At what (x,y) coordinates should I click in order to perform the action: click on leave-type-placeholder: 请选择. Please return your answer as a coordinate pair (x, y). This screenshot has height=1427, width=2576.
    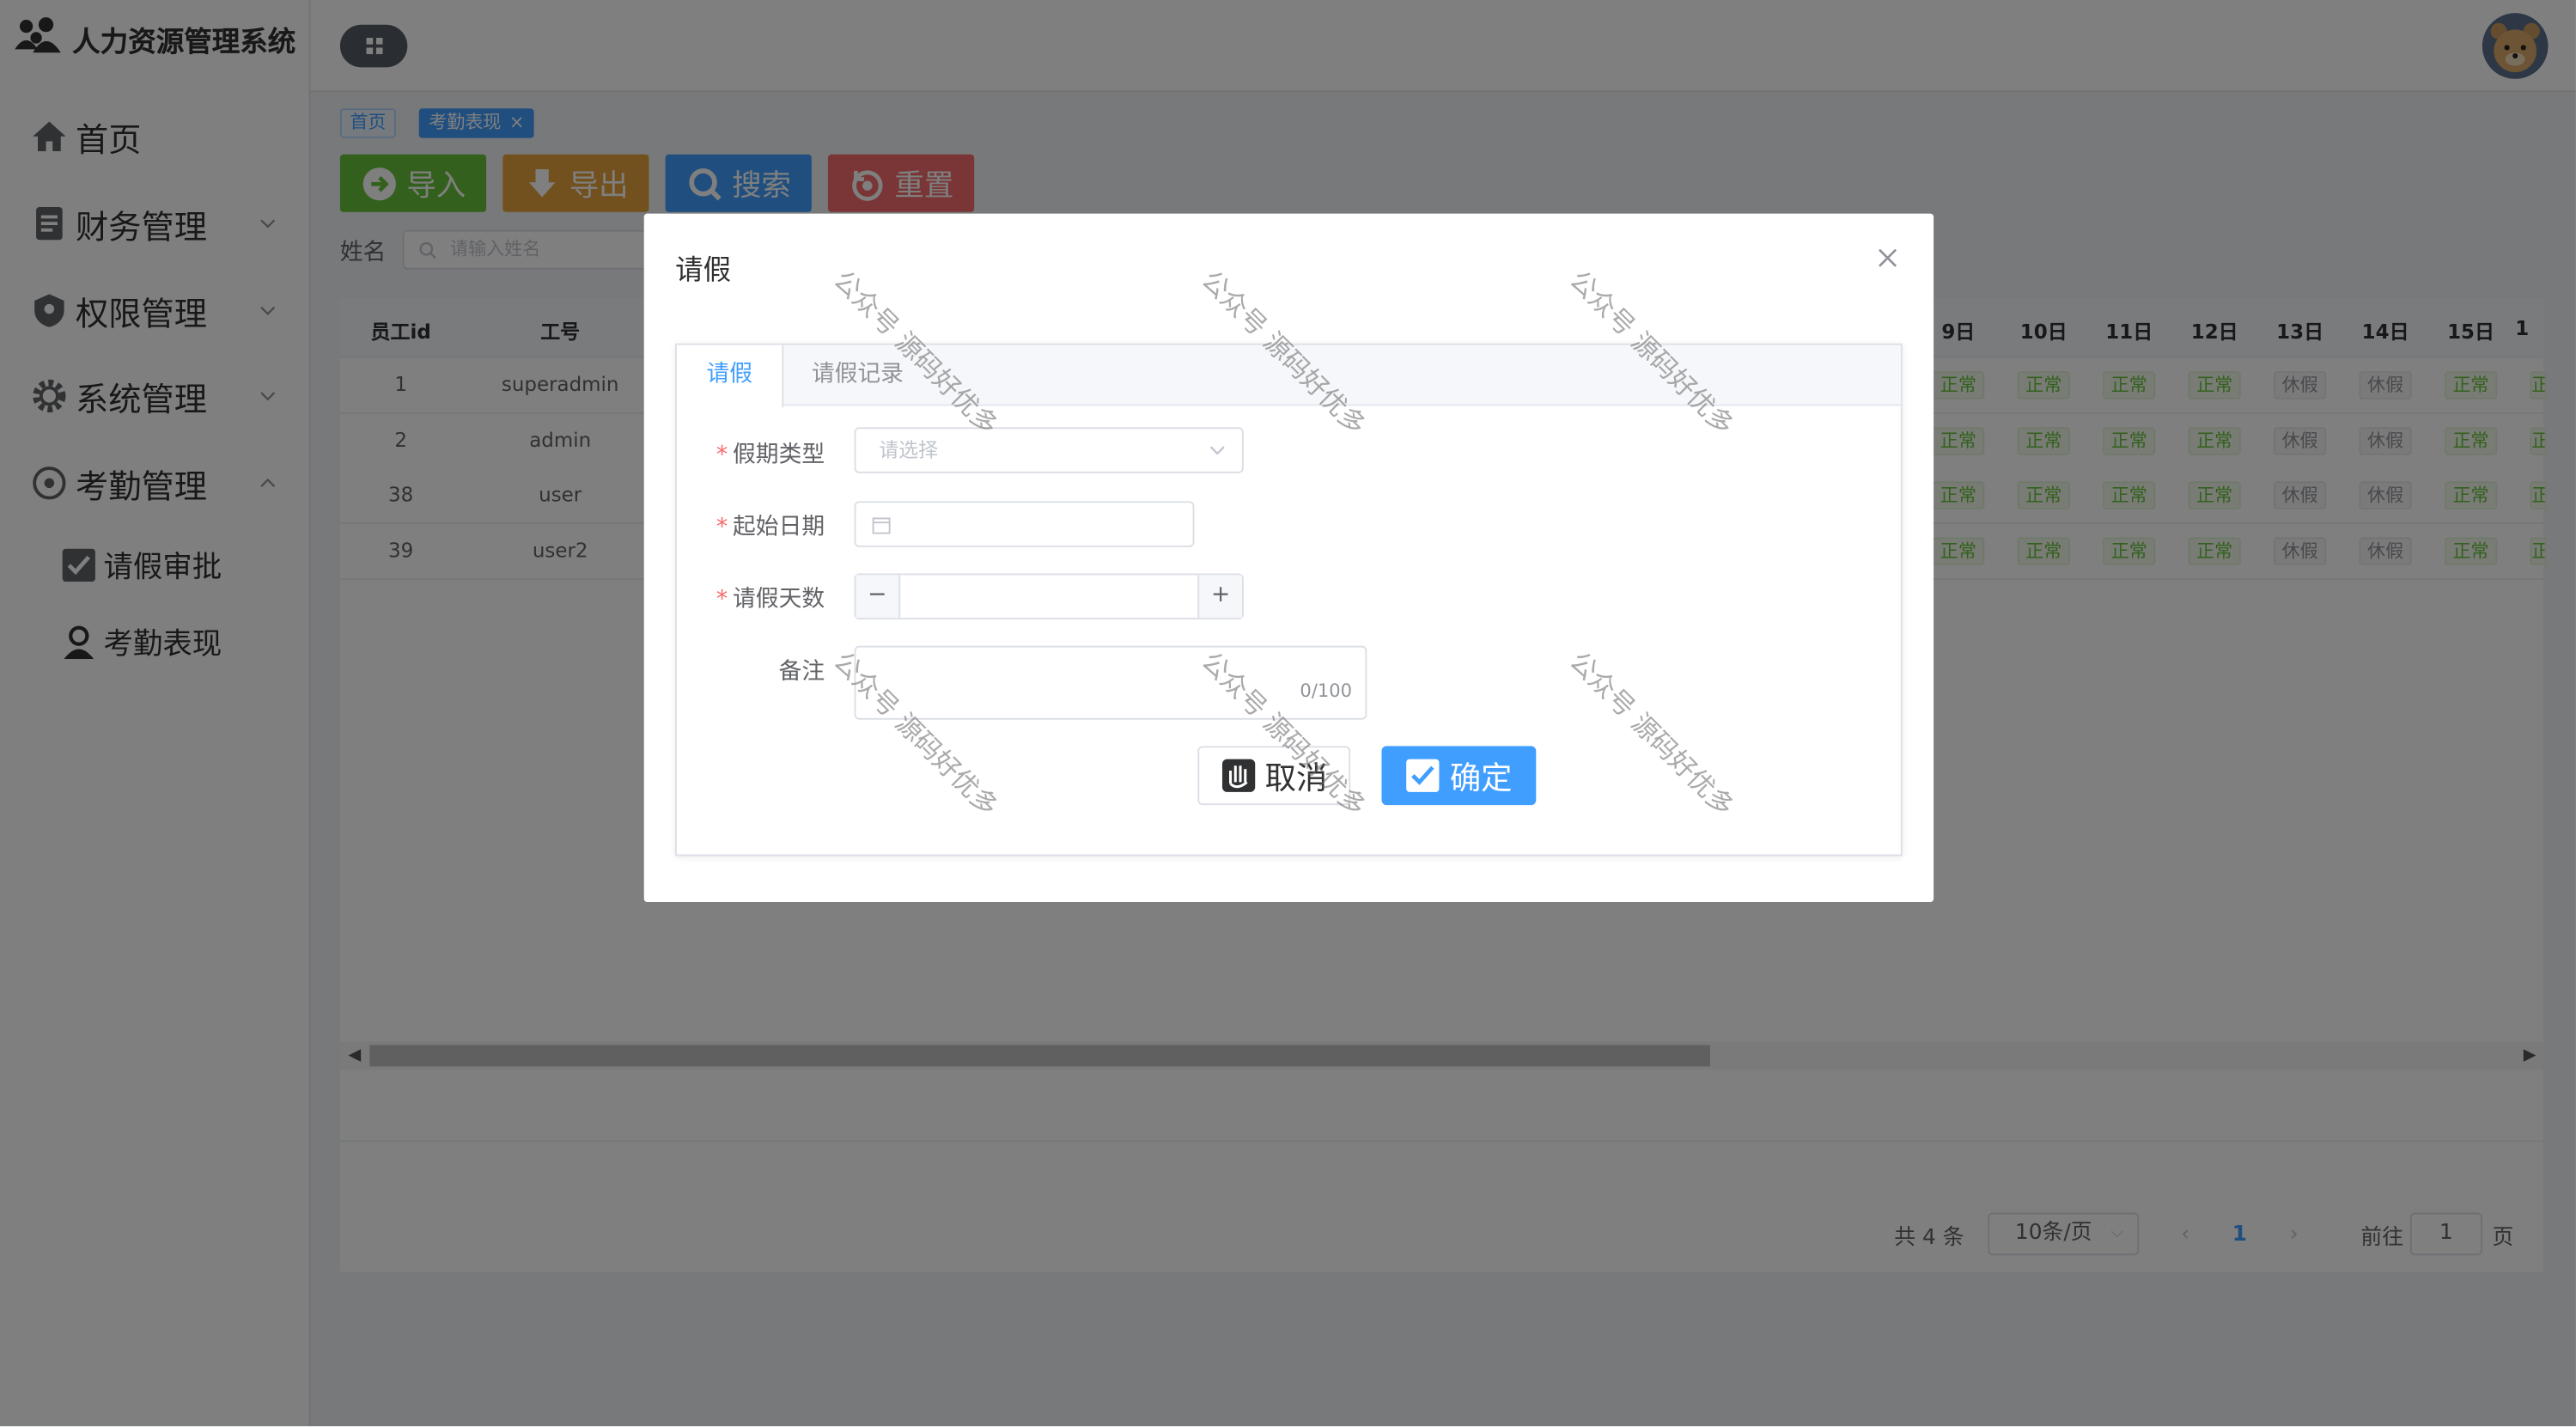
    Looking at the image, I should click on (909, 450).